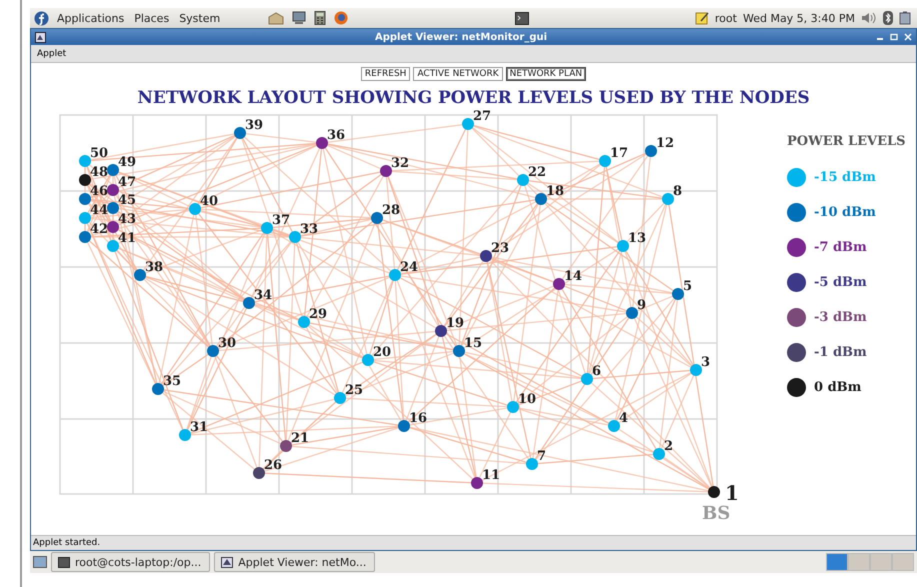  What do you see at coordinates (418, 418) in the screenshot?
I see `node-label: 16` at bounding box center [418, 418].